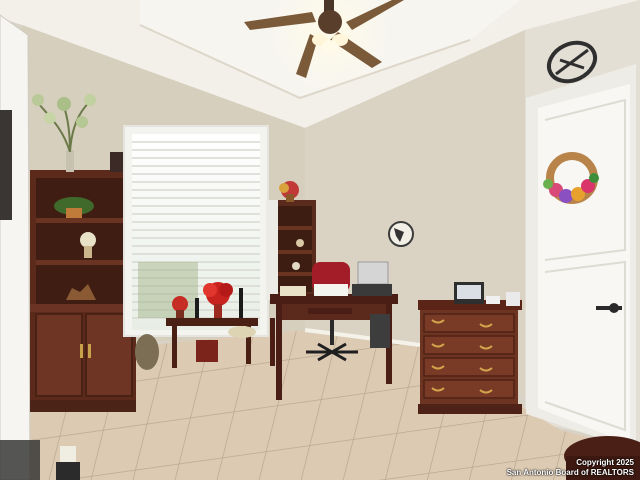 Image resolution: width=640 pixels, height=480 pixels. What do you see at coordinates (6, 165) in the screenshot?
I see `wall-art` at bounding box center [6, 165].